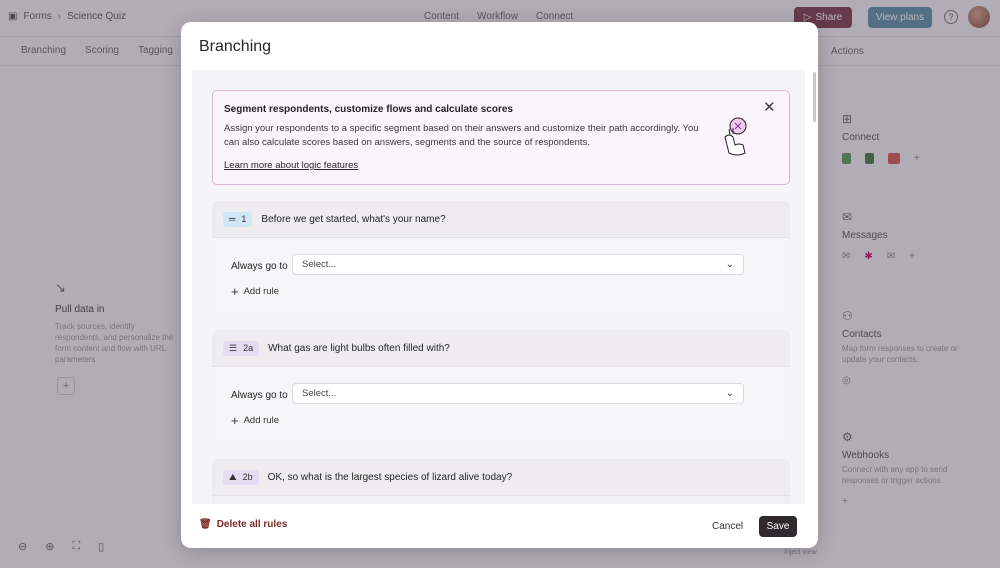  What do you see at coordinates (247, 477) in the screenshot?
I see `question-number: 2b` at bounding box center [247, 477].